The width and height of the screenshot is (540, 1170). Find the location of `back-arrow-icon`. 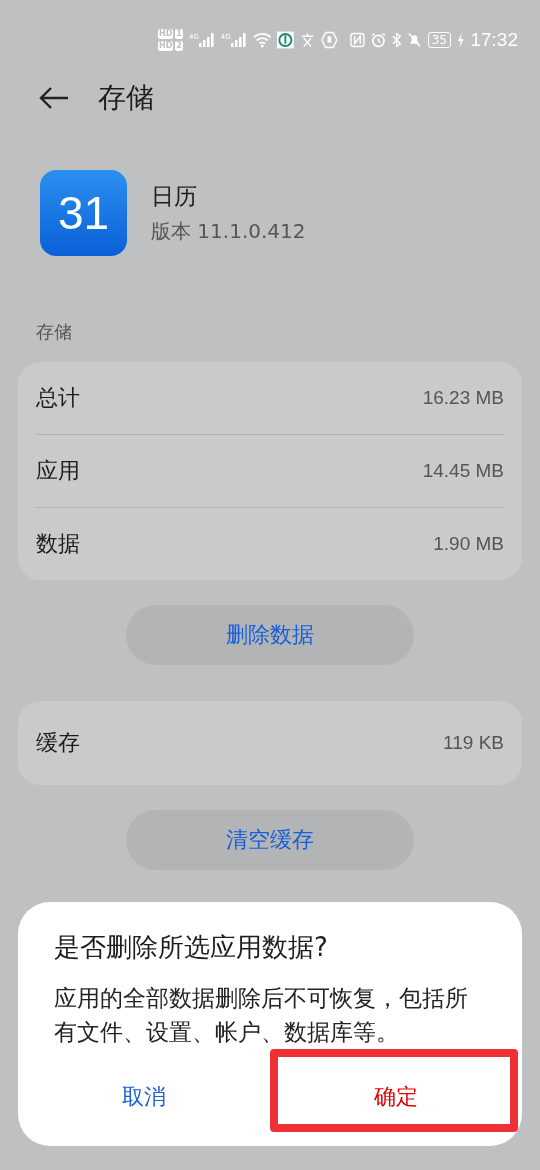

back-arrow-icon is located at coordinates (54, 98).